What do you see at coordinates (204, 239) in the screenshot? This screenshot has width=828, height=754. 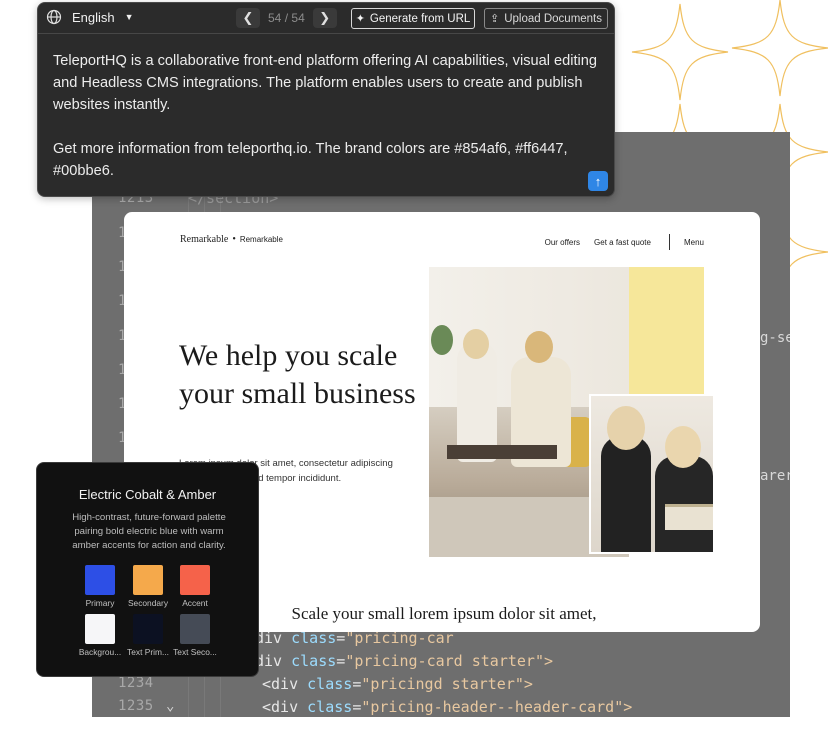 I see `brand-name: Remarkable` at bounding box center [204, 239].